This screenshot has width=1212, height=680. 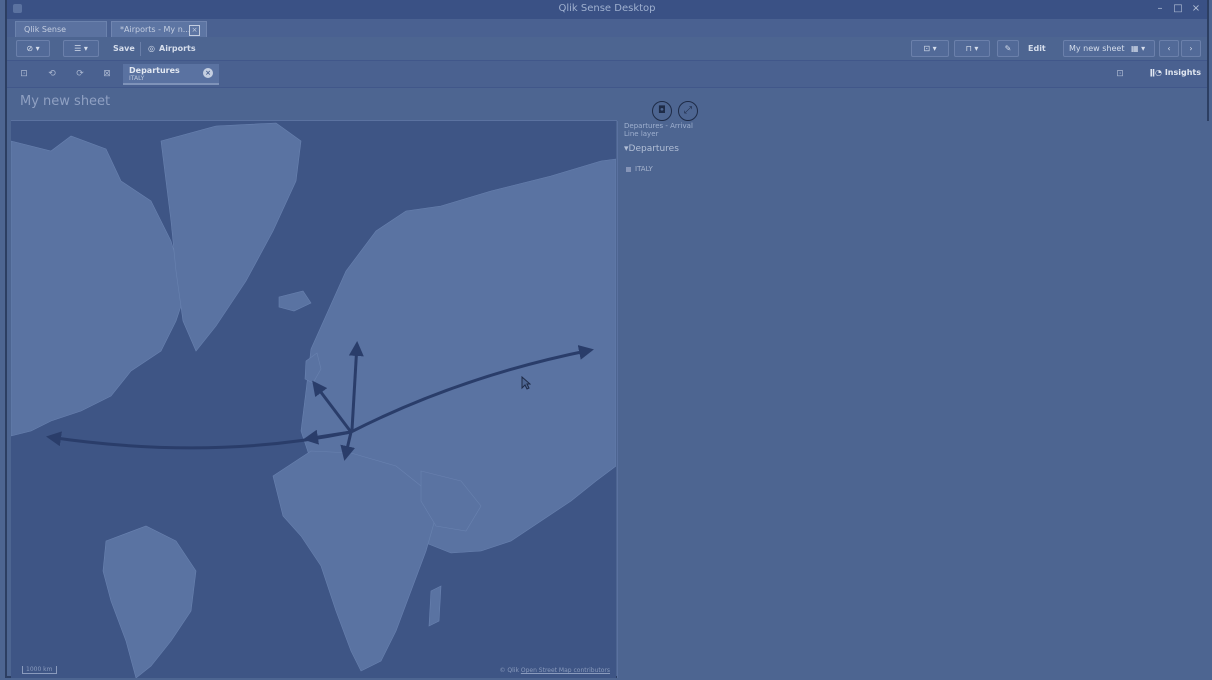 I want to click on title-bar: Qlik Sense Desktop – □ ×, so click(x=607, y=9).